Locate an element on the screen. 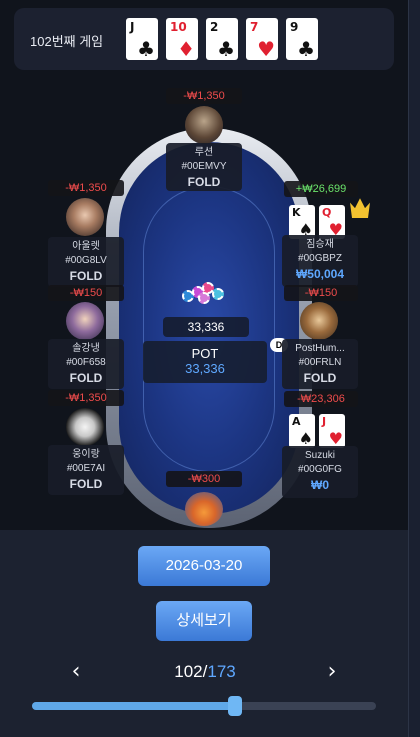  chevron-left-icon: ‹ is located at coordinates (76, 672).